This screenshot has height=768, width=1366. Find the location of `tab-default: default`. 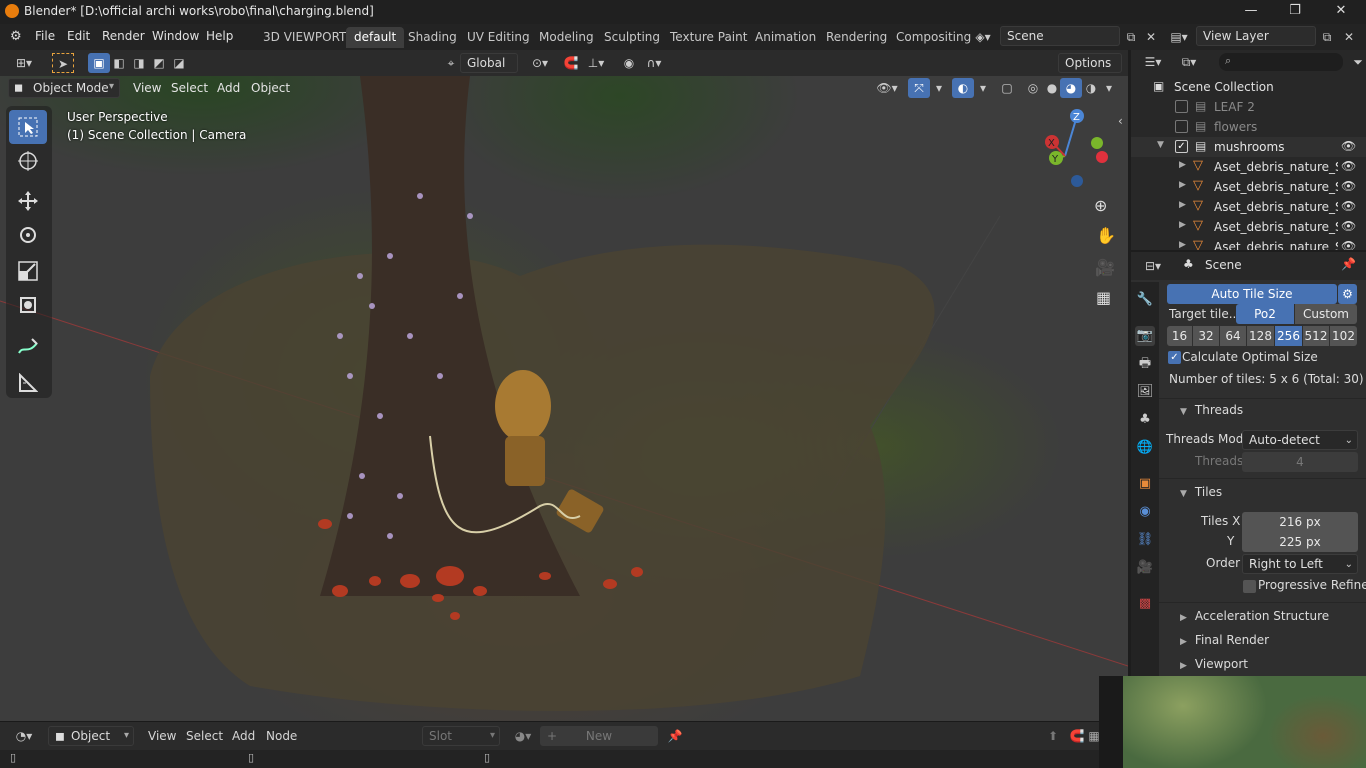

tab-default: default is located at coordinates (375, 37).